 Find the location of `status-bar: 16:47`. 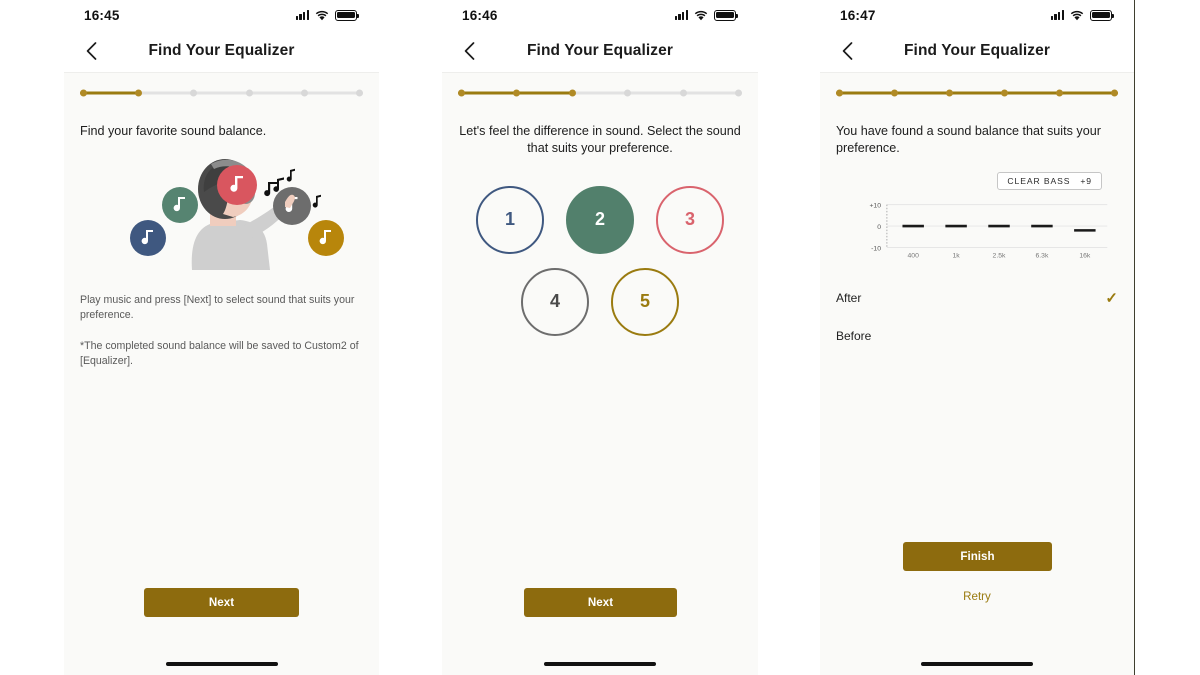

status-bar: 16:47 is located at coordinates (977, 15).